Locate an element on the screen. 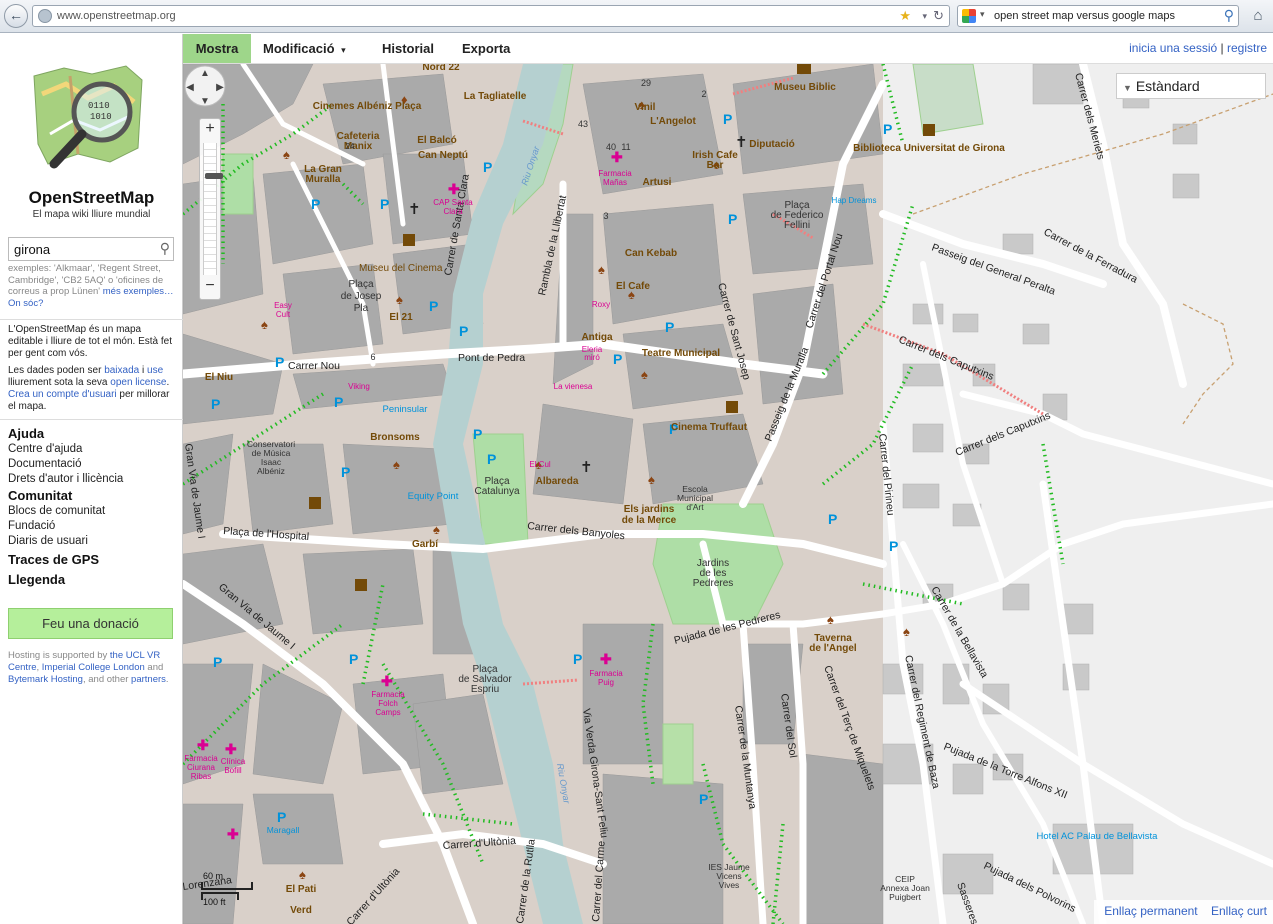 The height and width of the screenshot is (924, 1273). label-museu-cinema: Museu del Cinema is located at coordinates (401, 268).